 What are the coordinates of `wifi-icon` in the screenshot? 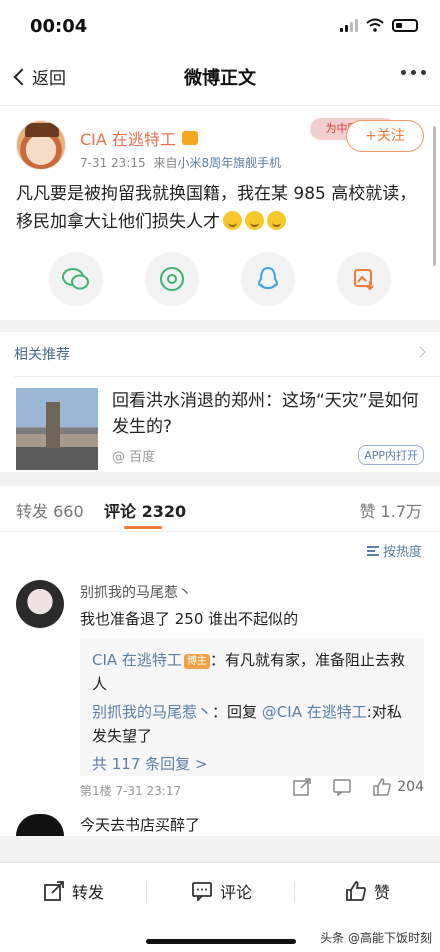 It's located at (375, 25).